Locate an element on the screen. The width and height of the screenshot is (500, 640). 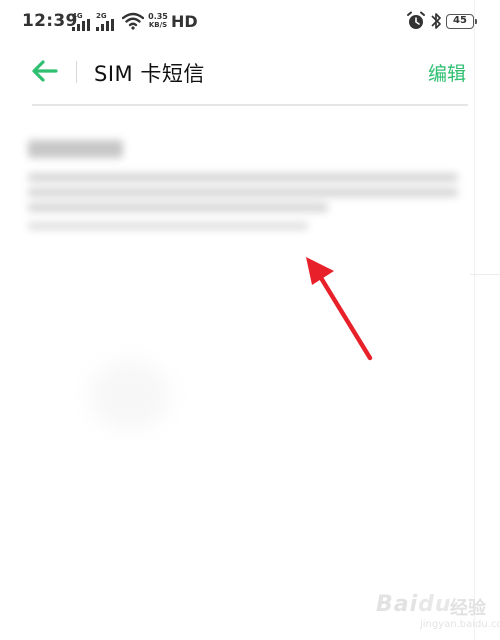
wifi-icon is located at coordinates (133, 21).